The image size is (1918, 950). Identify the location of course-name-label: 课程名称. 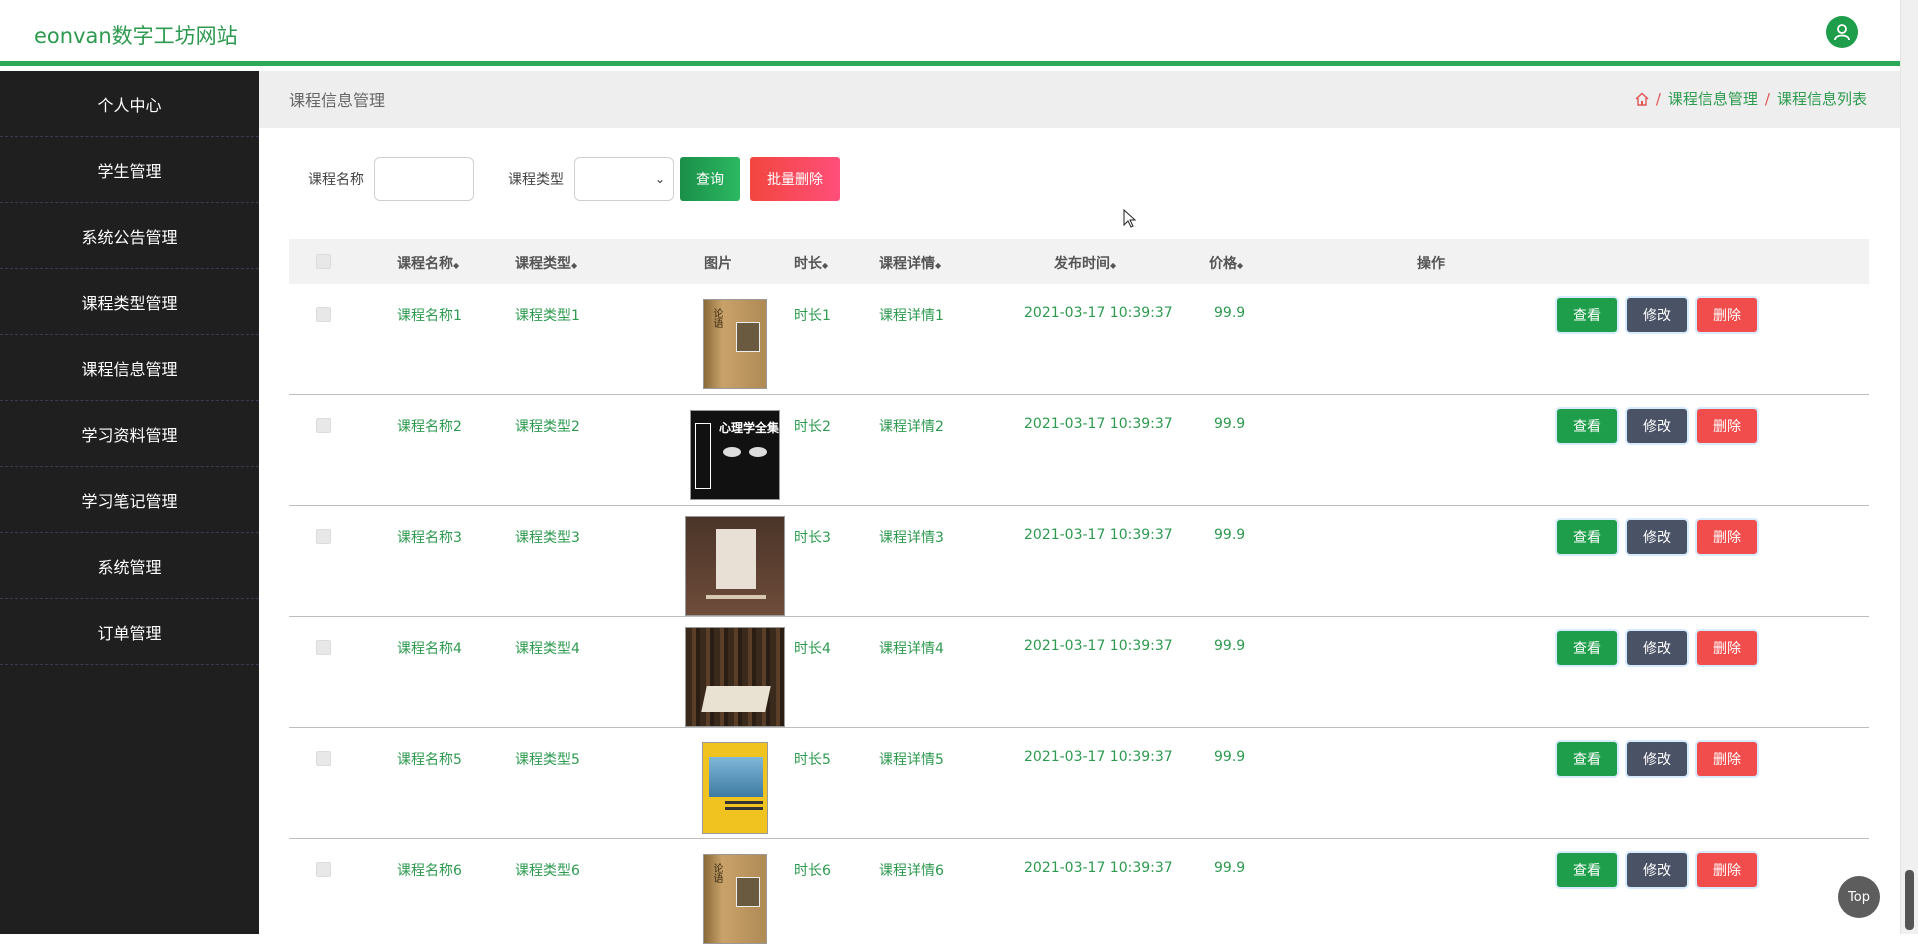
(336, 180).